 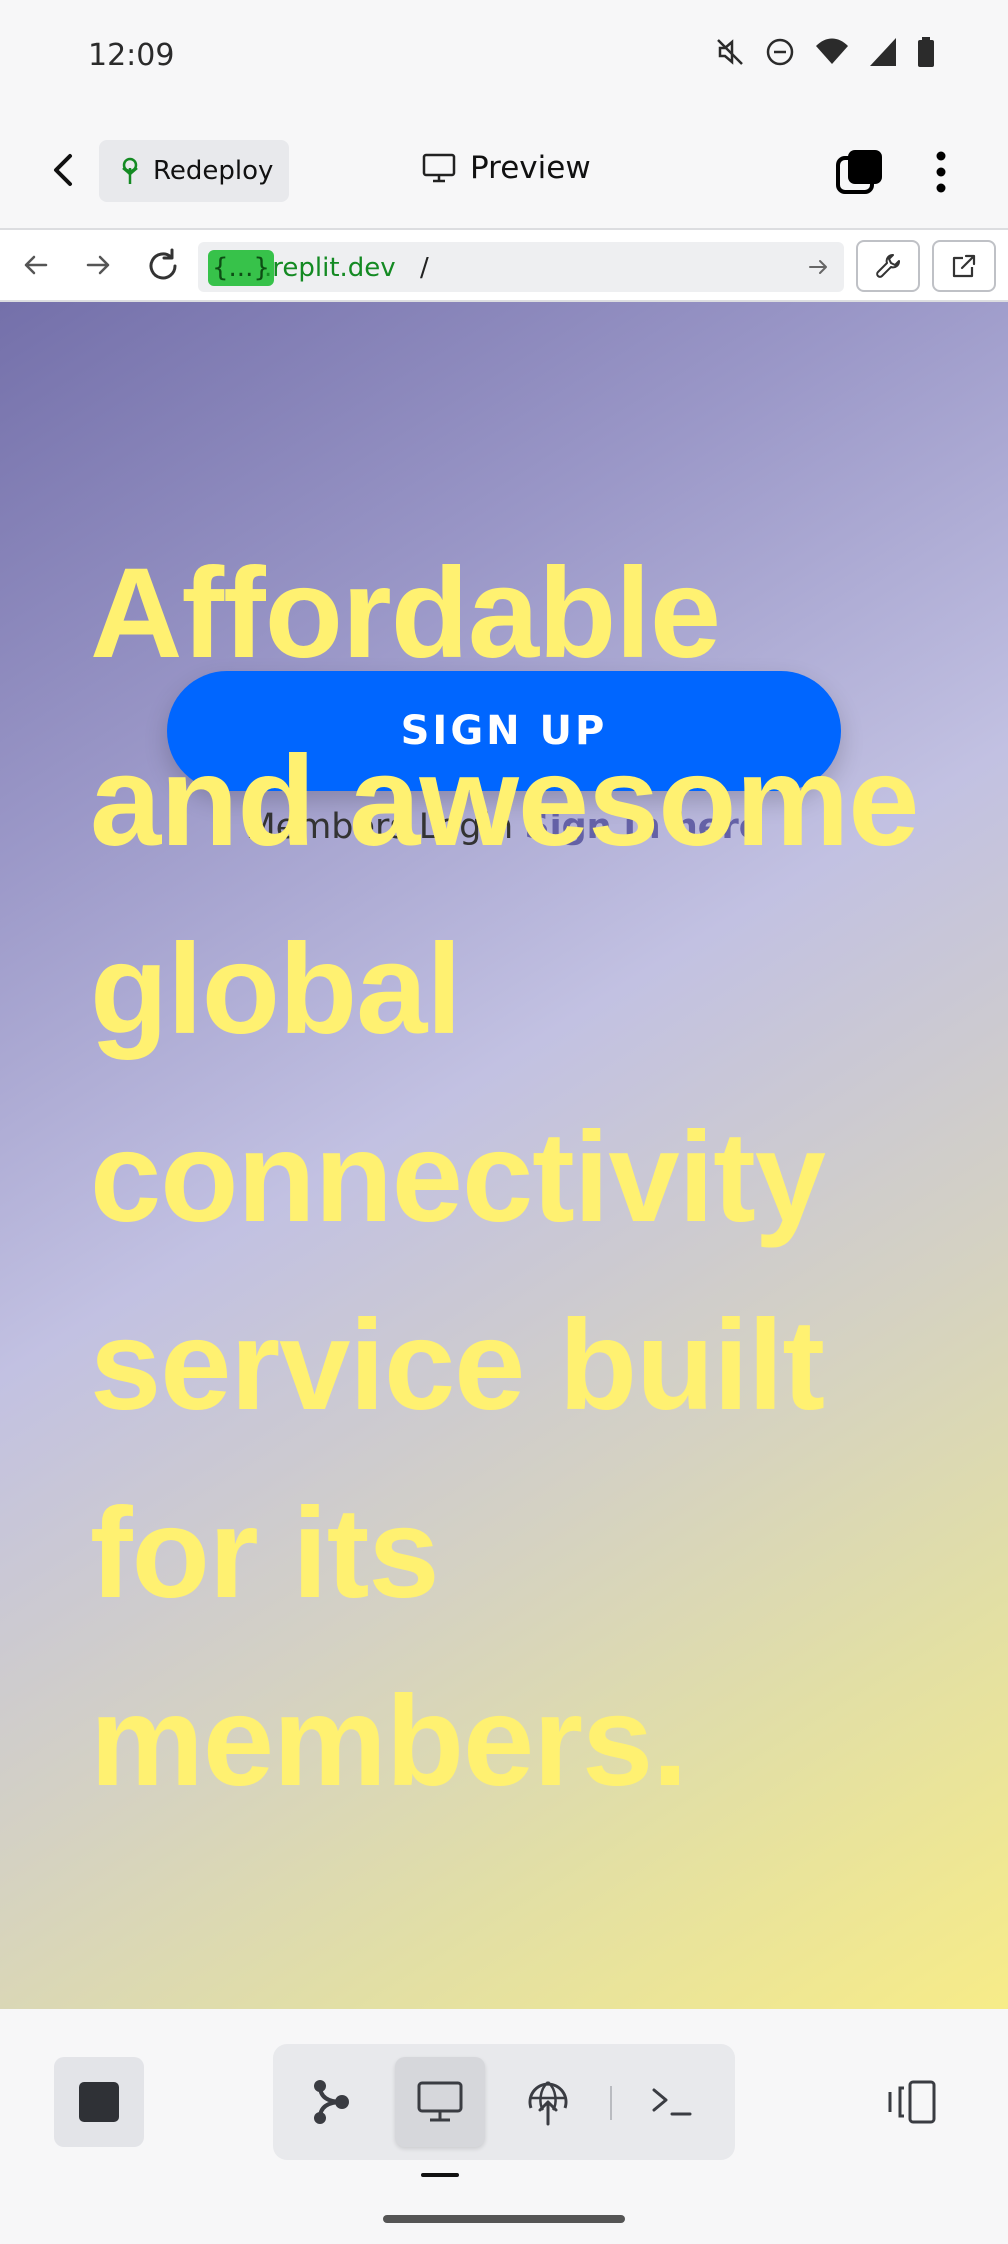 I want to click on url-field: {...} .replit.dev /, so click(x=521, y=267).